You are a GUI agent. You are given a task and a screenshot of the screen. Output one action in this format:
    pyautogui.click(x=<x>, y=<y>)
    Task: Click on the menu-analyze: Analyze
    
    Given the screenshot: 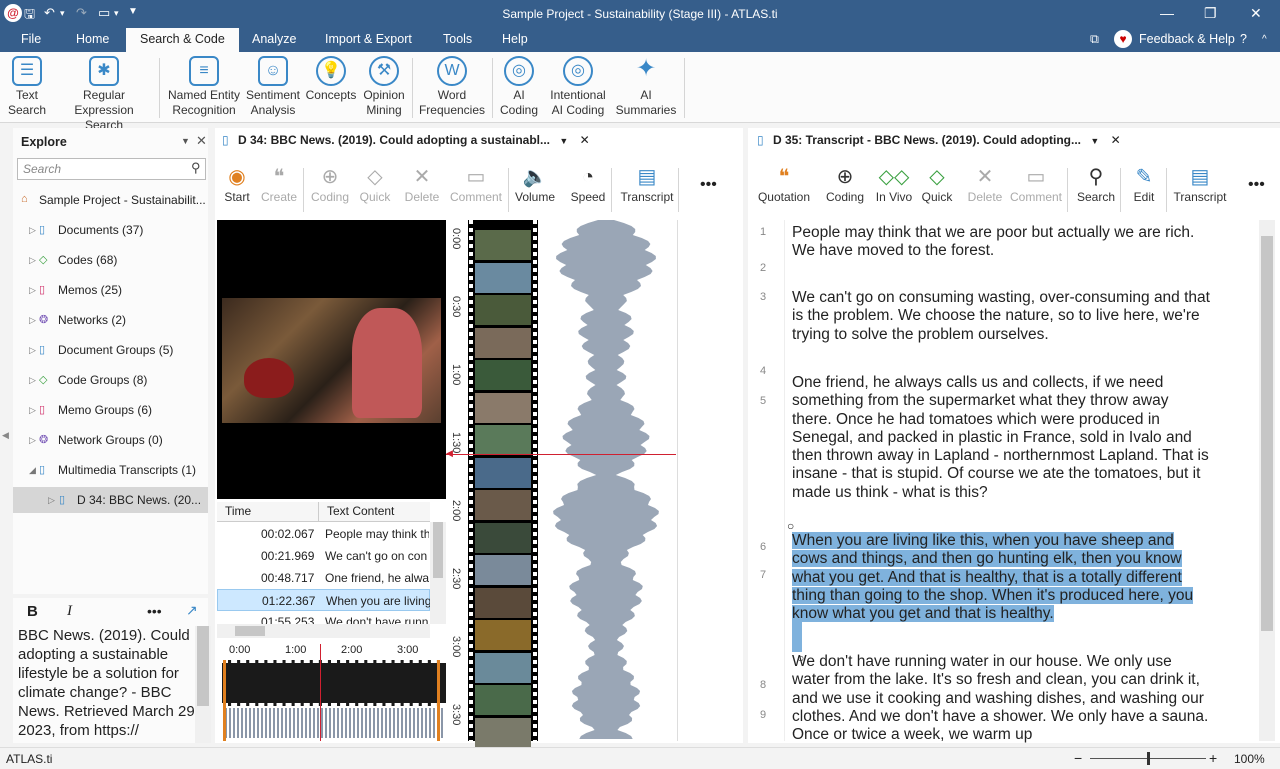 What is the action you would take?
    pyautogui.click(x=274, y=39)
    